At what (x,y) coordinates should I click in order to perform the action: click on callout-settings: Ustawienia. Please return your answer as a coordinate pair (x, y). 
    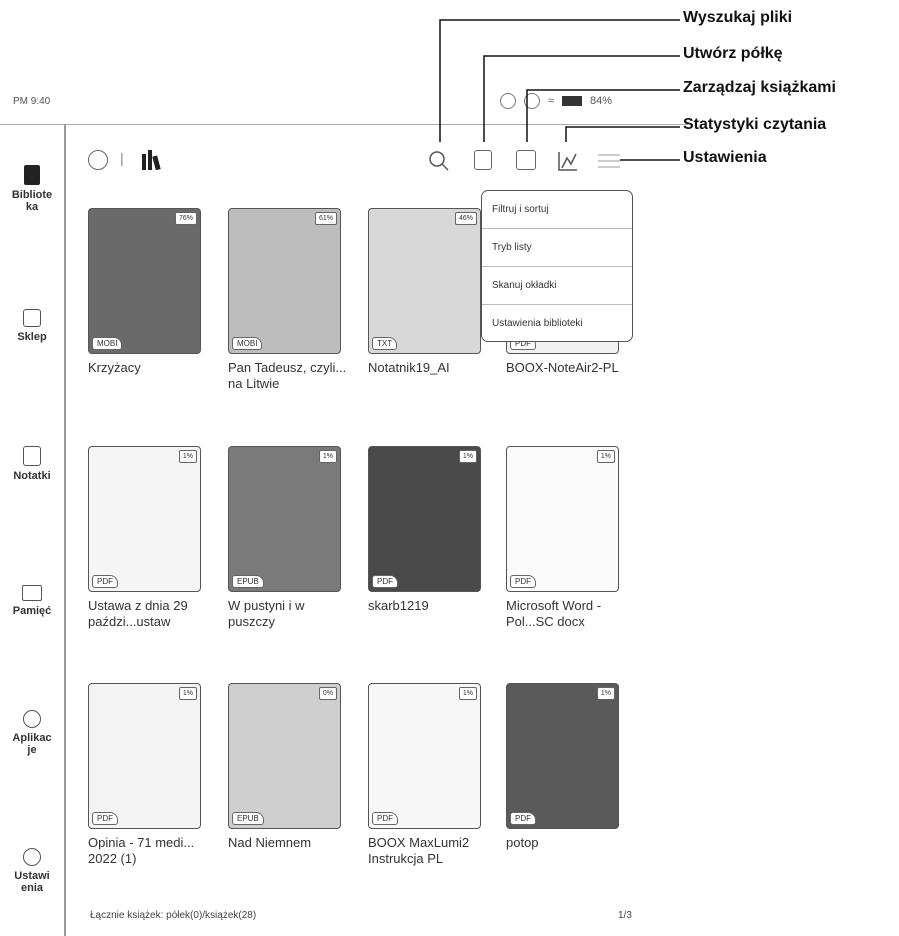
    Looking at the image, I should click on (725, 157).